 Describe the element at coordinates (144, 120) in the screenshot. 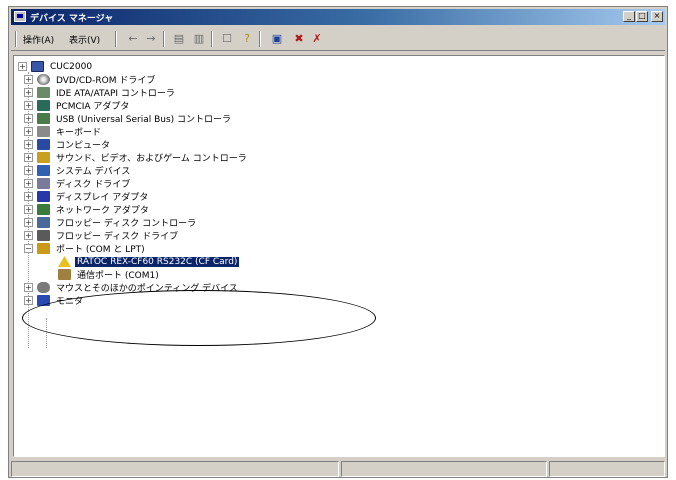

I see `tree-item-label: USB (Universal Serial Bus) コントローラ` at that location.